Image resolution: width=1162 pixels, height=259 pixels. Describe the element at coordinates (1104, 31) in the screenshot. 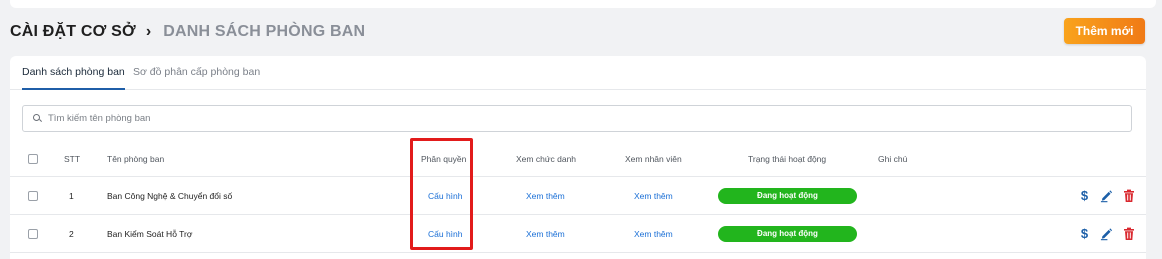

I see `add-new-button: Thêm mới` at that location.